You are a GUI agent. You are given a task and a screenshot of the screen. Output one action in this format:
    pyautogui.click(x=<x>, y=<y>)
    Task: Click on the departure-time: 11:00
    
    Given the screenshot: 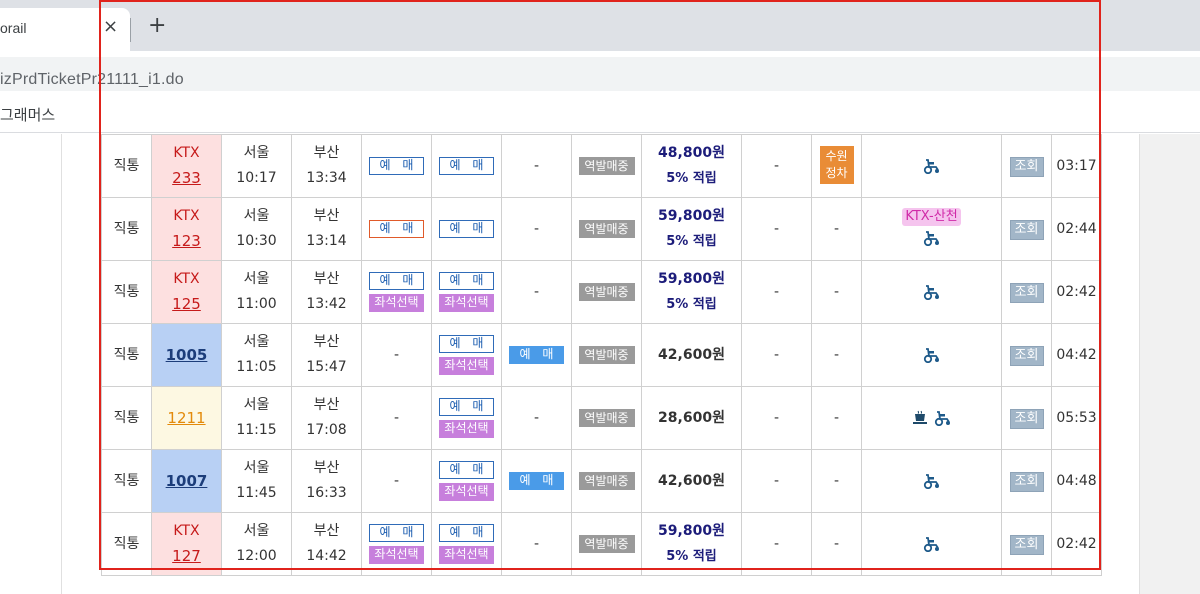 What is the action you would take?
    pyautogui.click(x=256, y=304)
    